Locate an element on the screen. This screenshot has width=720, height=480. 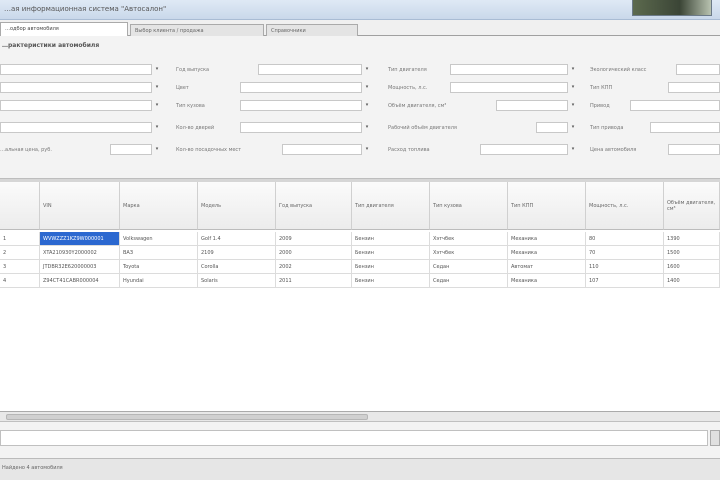
table-cell: Toyota is located at coordinates (159, 267).